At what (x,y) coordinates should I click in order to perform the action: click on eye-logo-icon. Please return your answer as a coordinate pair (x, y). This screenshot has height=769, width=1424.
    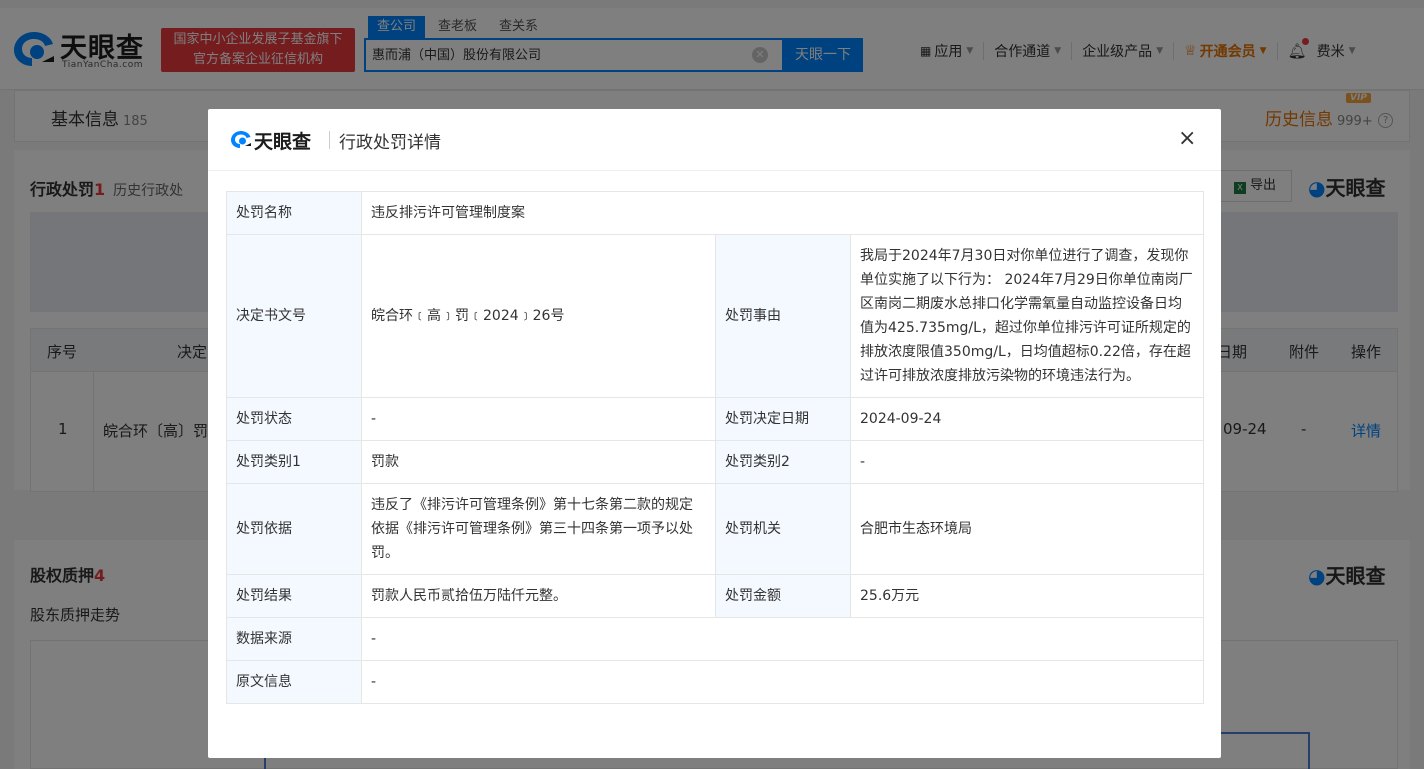
    Looking at the image, I should click on (241, 139).